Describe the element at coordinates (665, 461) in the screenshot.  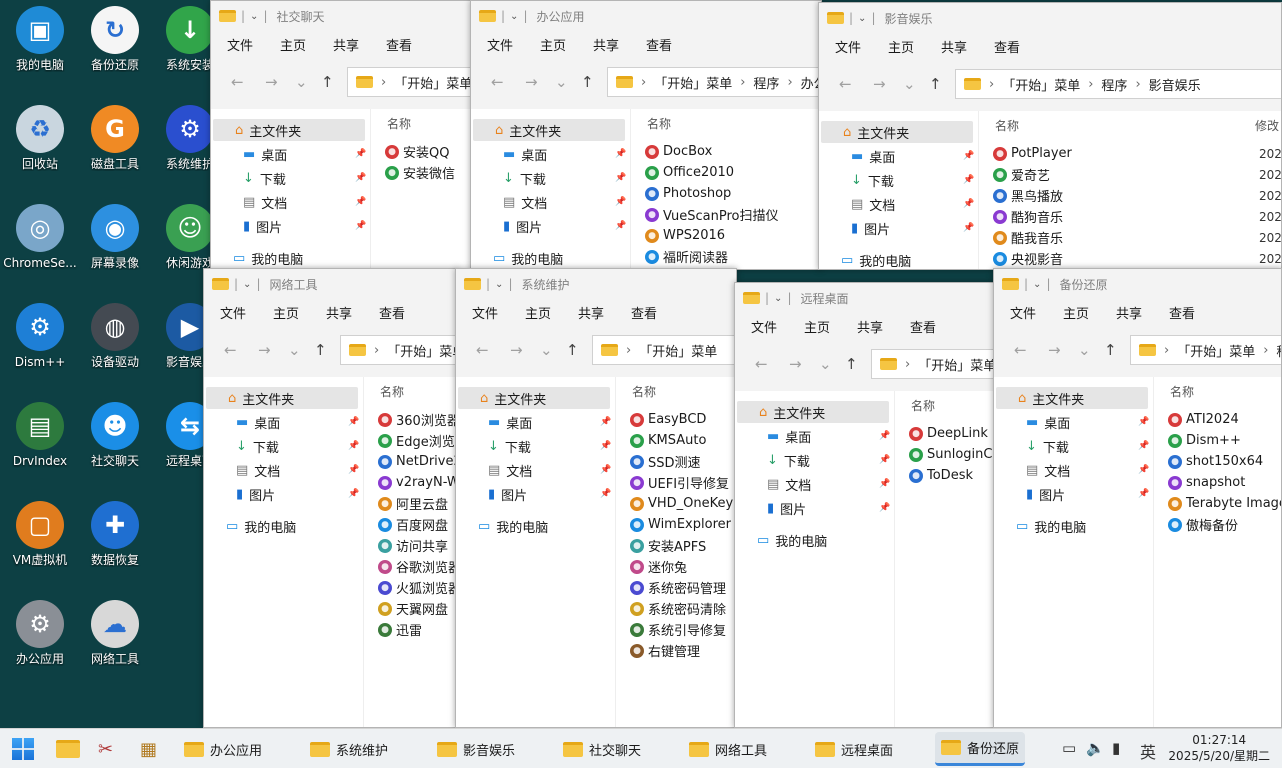
I see `file-item: ● SSD测速` at that location.